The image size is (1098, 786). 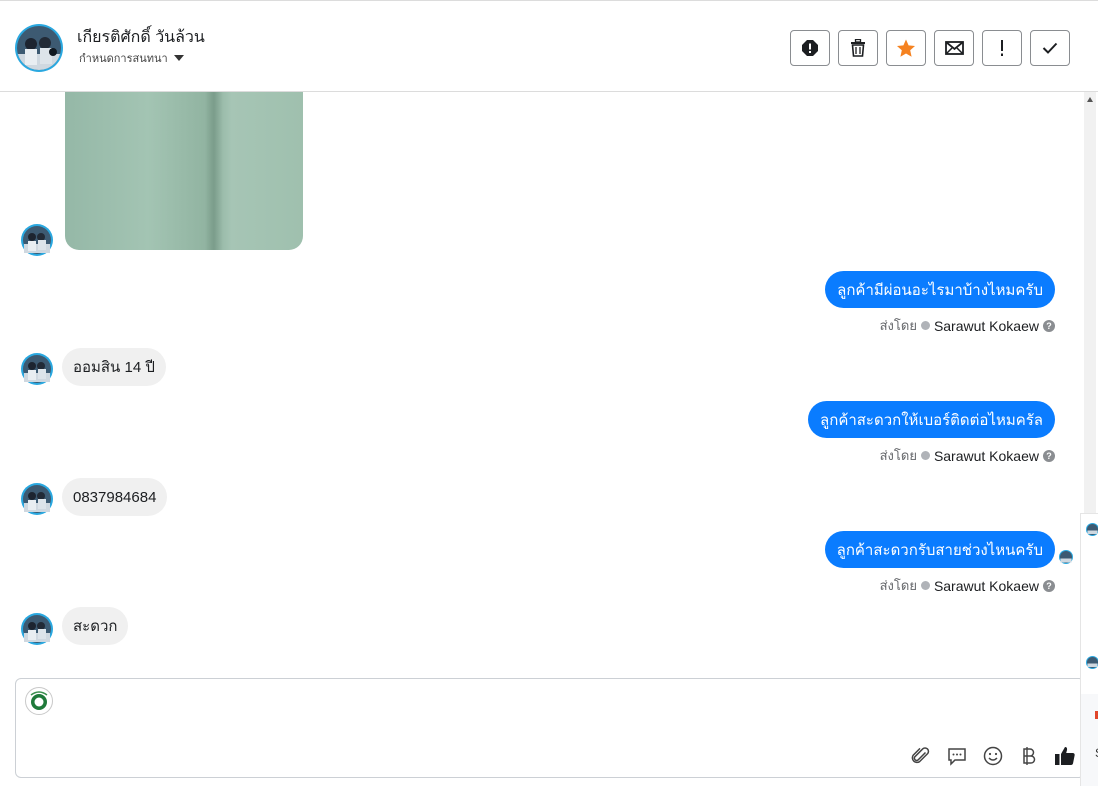 I want to click on check-icon, so click(x=1050, y=48).